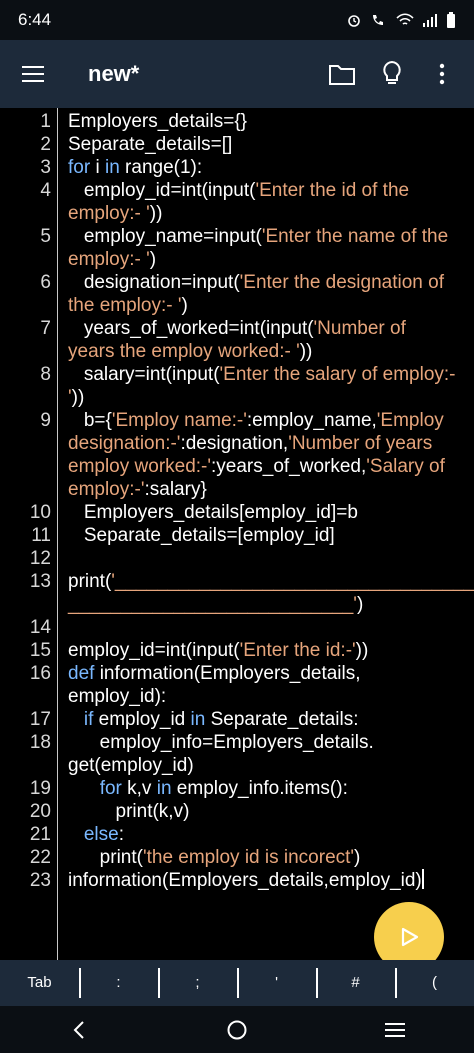  What do you see at coordinates (79, 1030) in the screenshot?
I see `back-icon` at bounding box center [79, 1030].